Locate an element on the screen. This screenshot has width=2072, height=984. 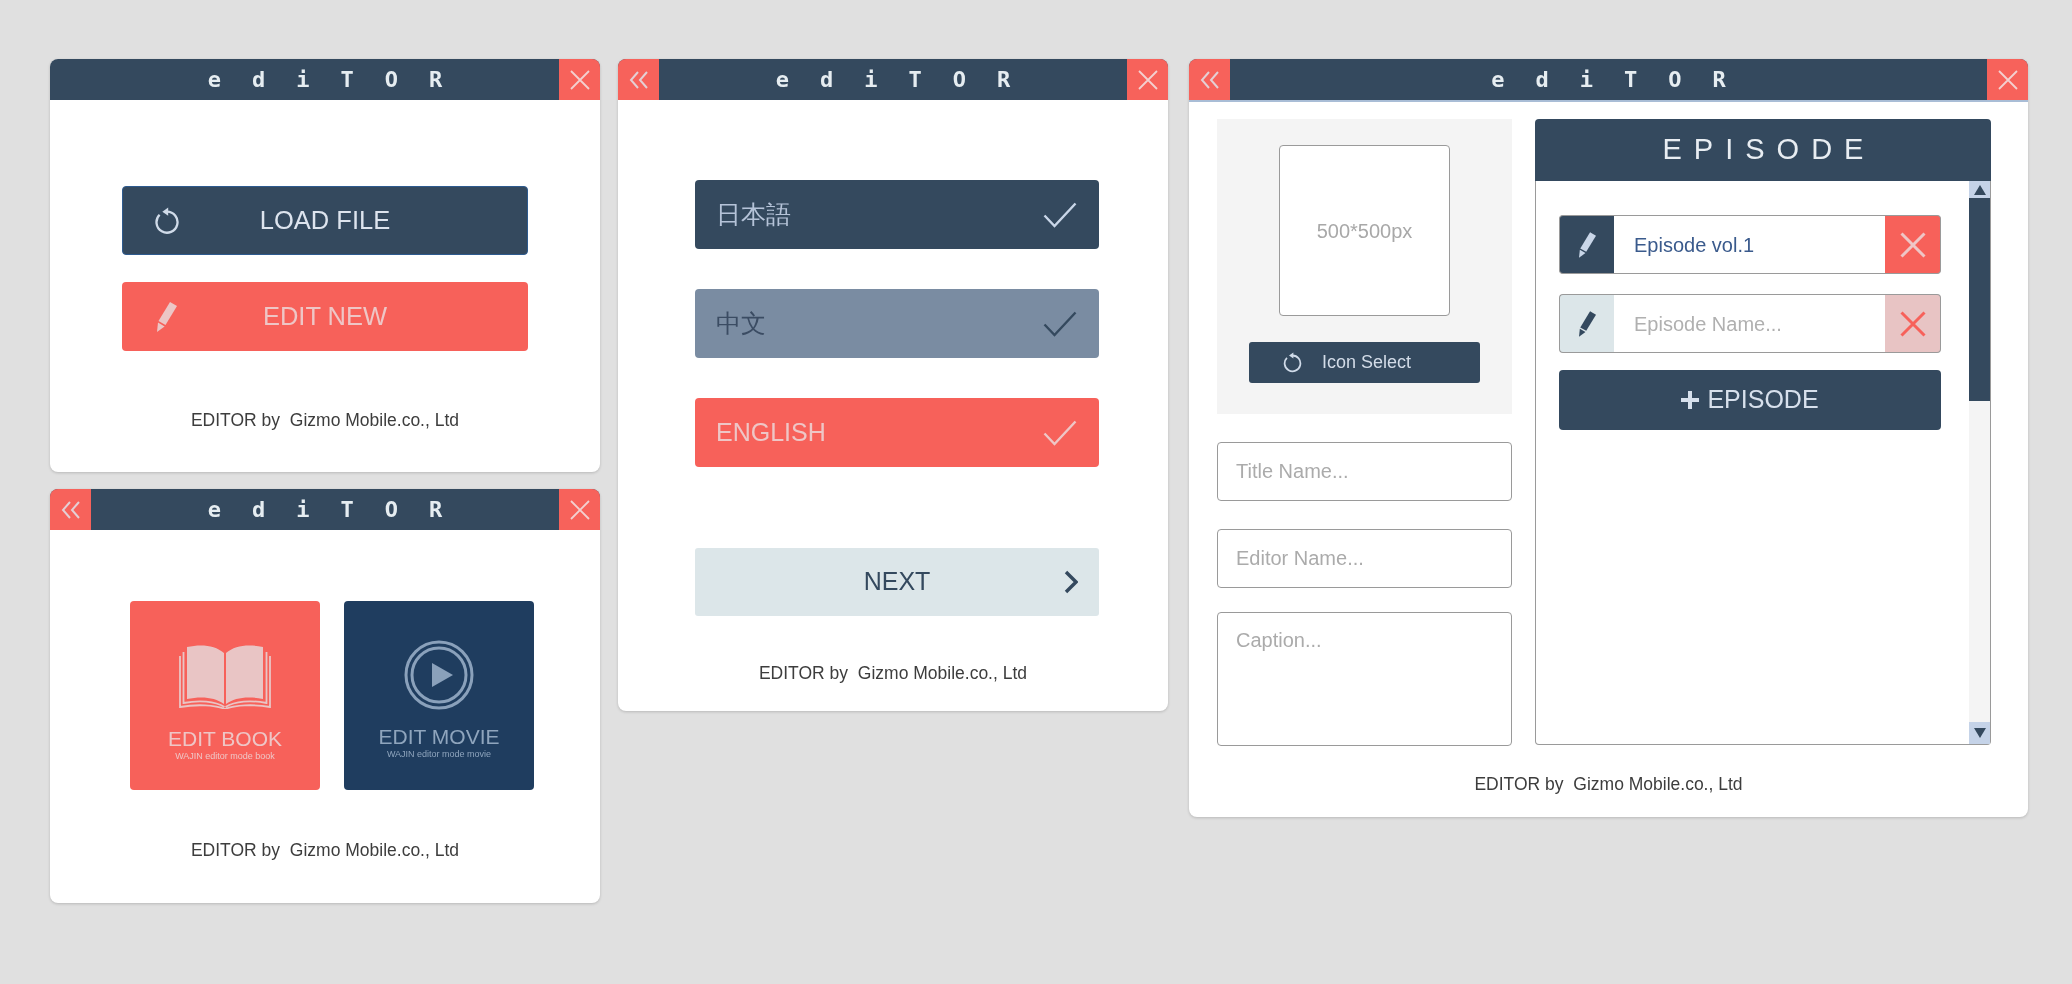
mode-caption: WAJIN editor mode movie is located at coordinates (439, 754).